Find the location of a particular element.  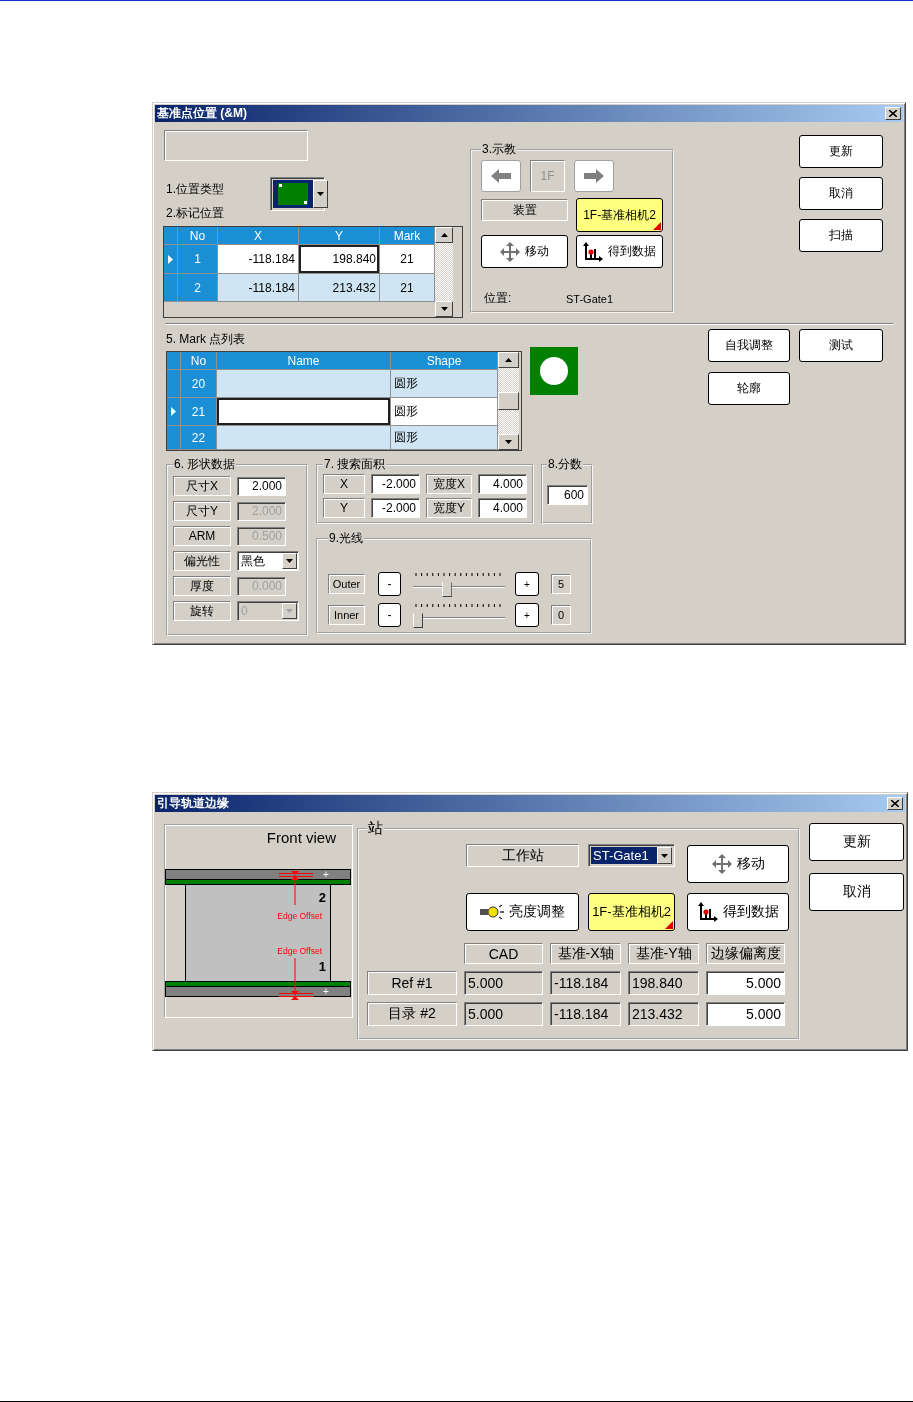

next-button is located at coordinates (594, 176).